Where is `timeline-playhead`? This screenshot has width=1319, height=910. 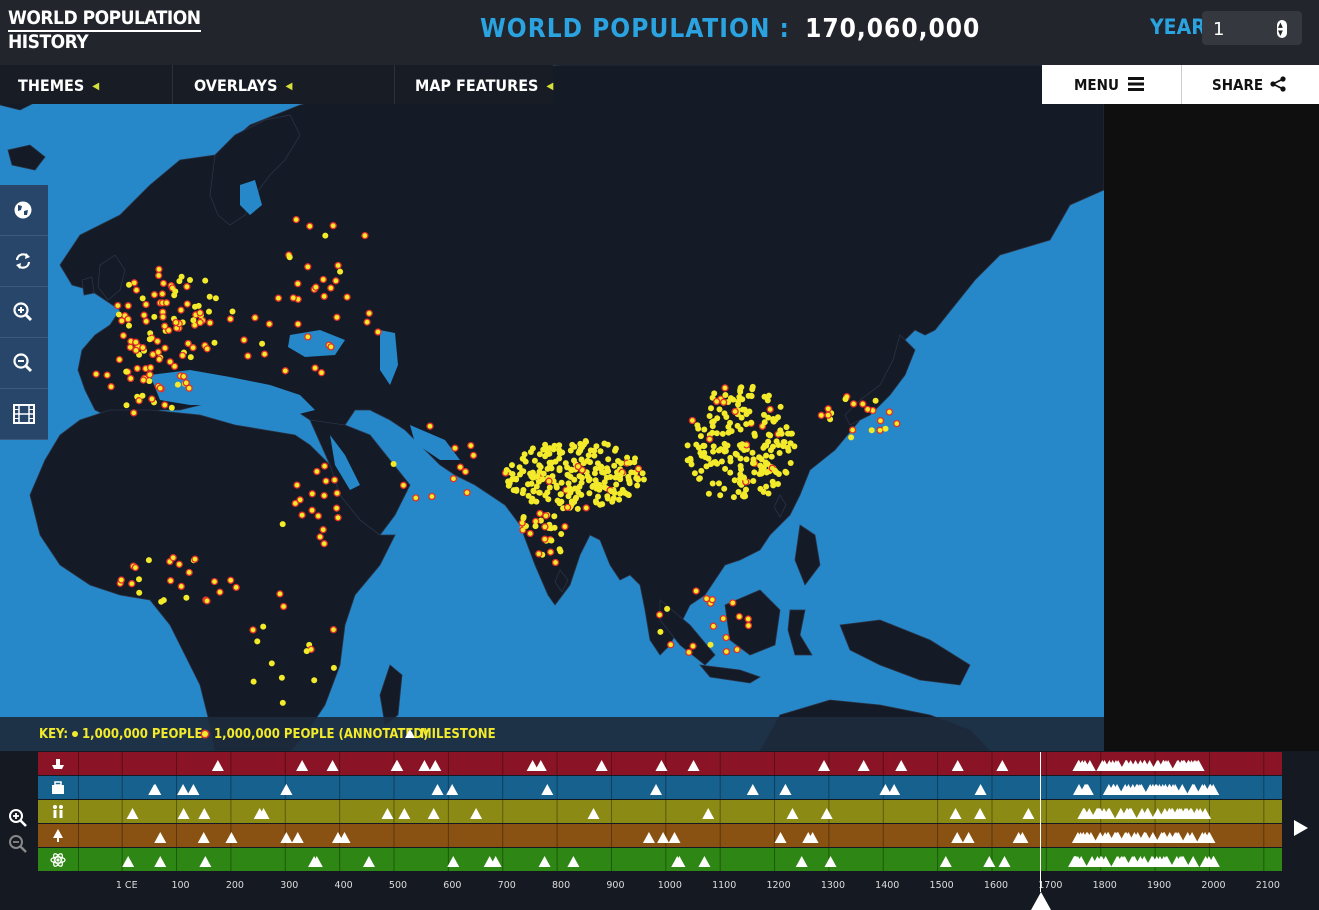 timeline-playhead is located at coordinates (1040, 822).